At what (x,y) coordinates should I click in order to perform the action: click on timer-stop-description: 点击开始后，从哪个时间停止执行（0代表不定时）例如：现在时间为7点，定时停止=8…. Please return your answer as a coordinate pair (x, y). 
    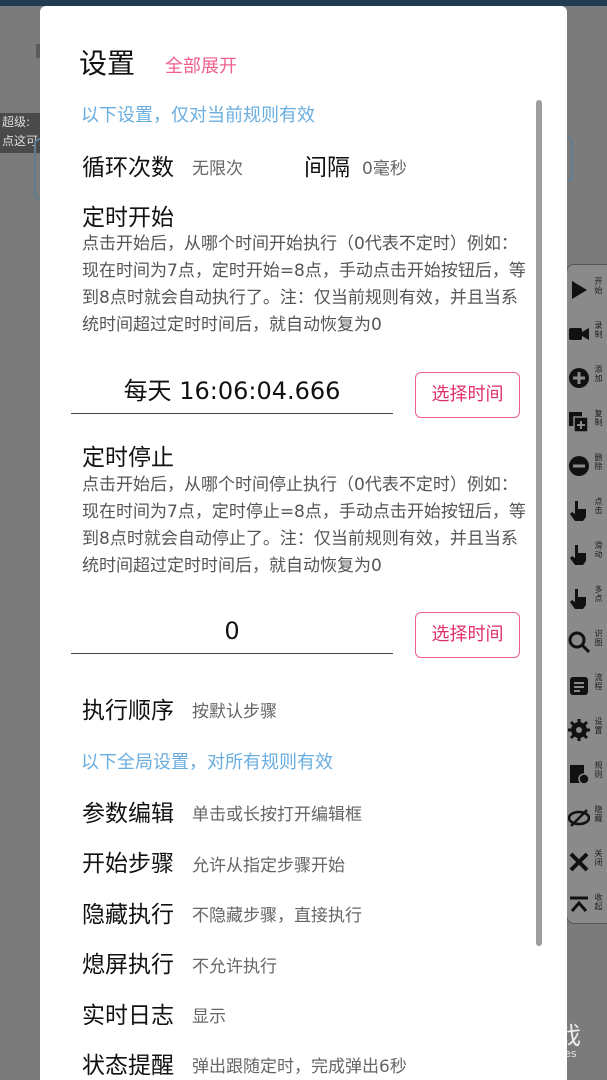
    Looking at the image, I should click on (304, 525).